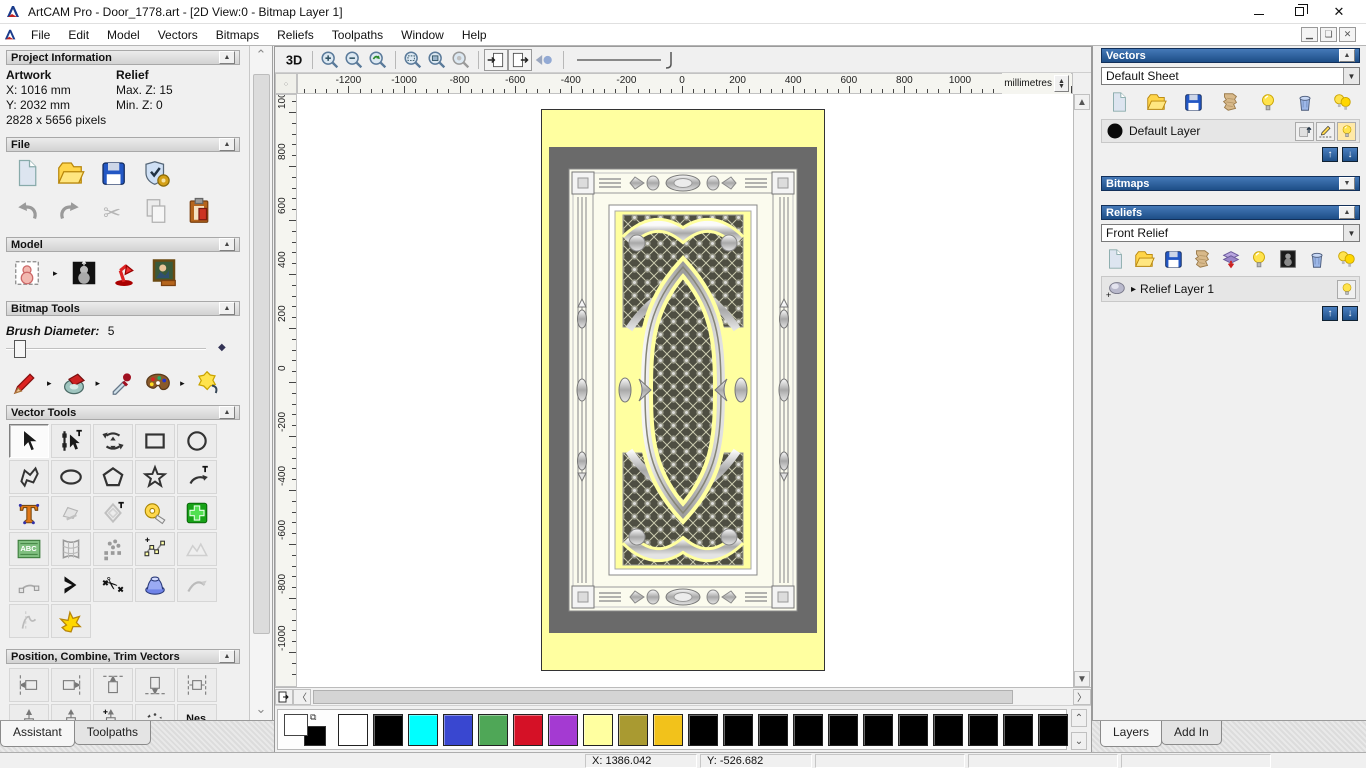 Image resolution: width=1366 pixels, height=768 pixels. What do you see at coordinates (227, 144) in the screenshot?
I see `collapse-file-button: ▲` at bounding box center [227, 144].